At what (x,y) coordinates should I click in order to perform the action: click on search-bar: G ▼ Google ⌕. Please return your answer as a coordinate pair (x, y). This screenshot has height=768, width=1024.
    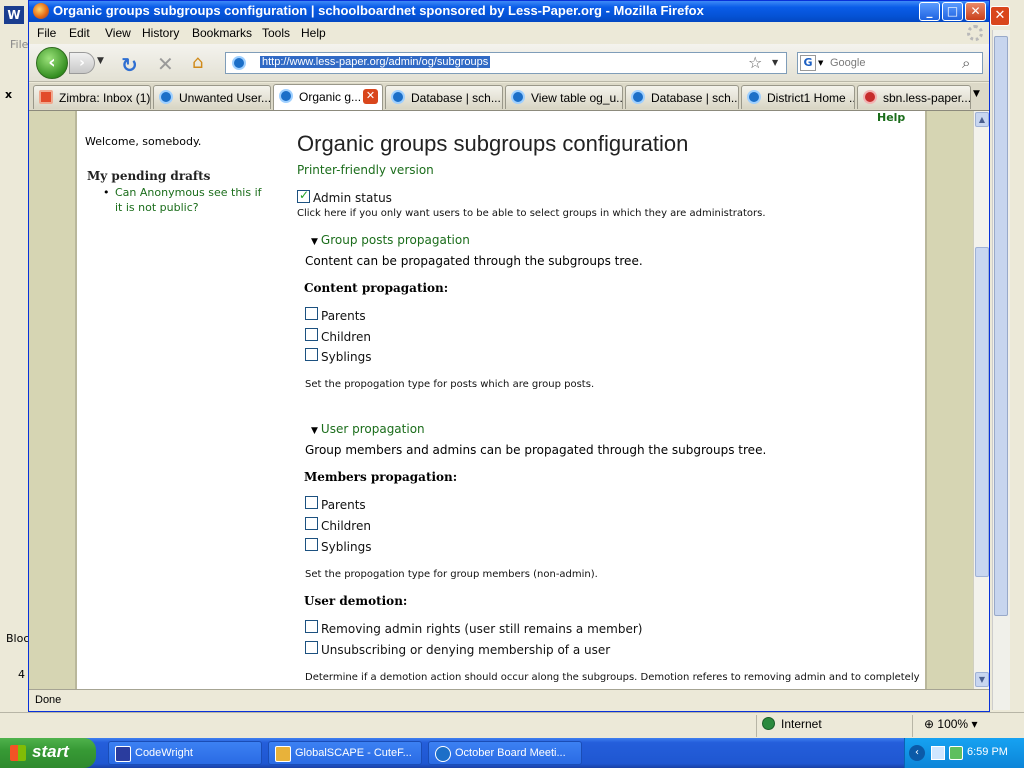
    Looking at the image, I should click on (890, 63).